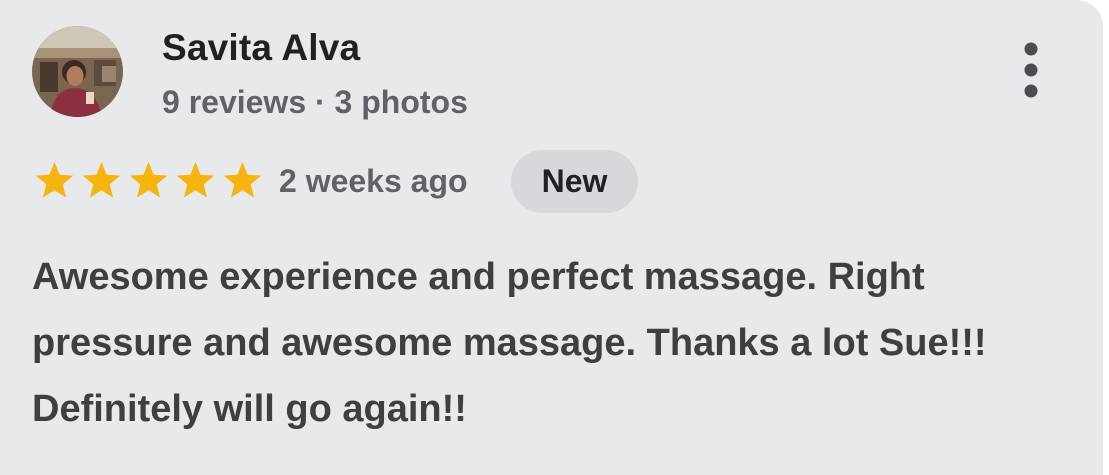 This screenshot has width=1109, height=475. I want to click on author-name: Savita Alva, so click(261, 48).